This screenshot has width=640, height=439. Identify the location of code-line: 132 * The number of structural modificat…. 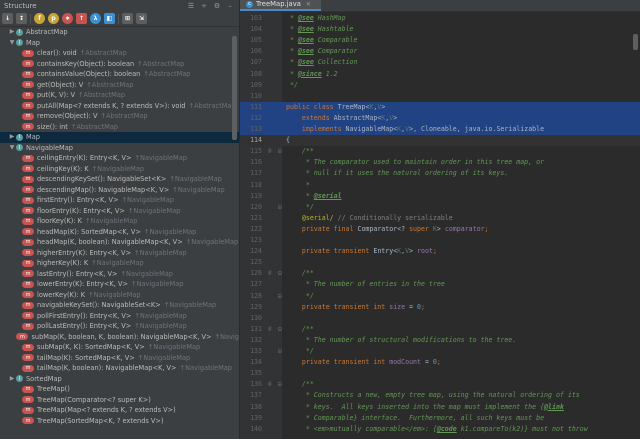
(440, 340).